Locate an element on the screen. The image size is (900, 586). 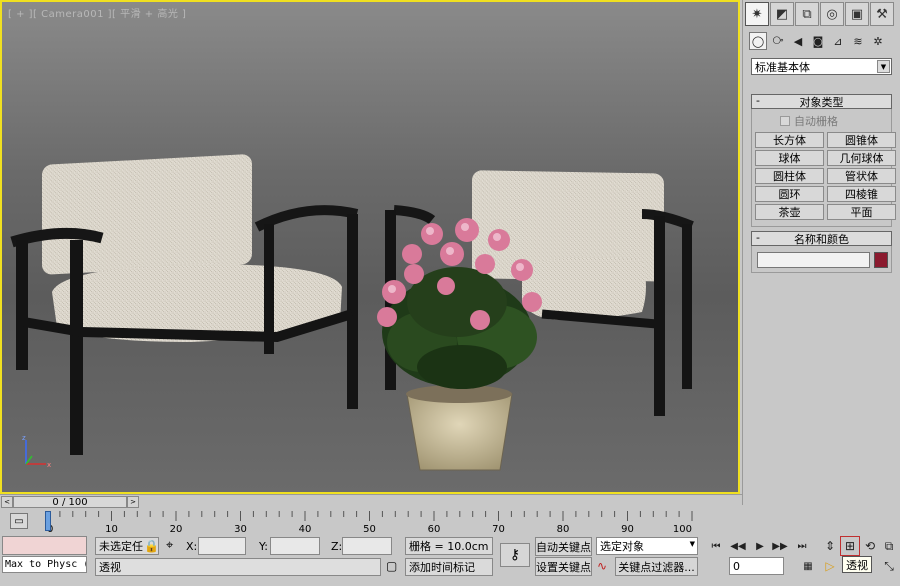
time-slider-next: > is located at coordinates (133, 502).